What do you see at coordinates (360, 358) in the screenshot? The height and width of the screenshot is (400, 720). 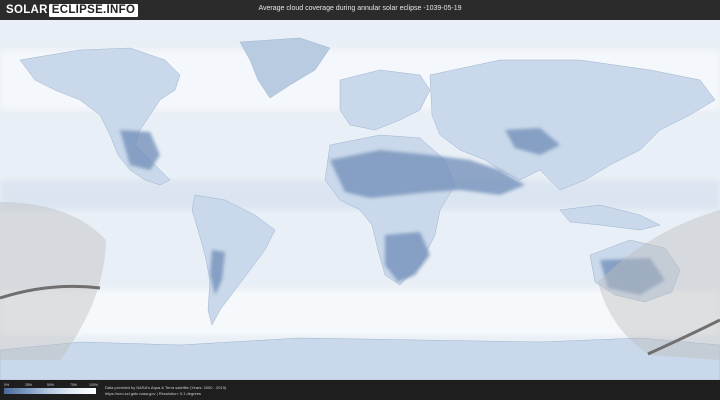 I see `antarctica` at bounding box center [360, 358].